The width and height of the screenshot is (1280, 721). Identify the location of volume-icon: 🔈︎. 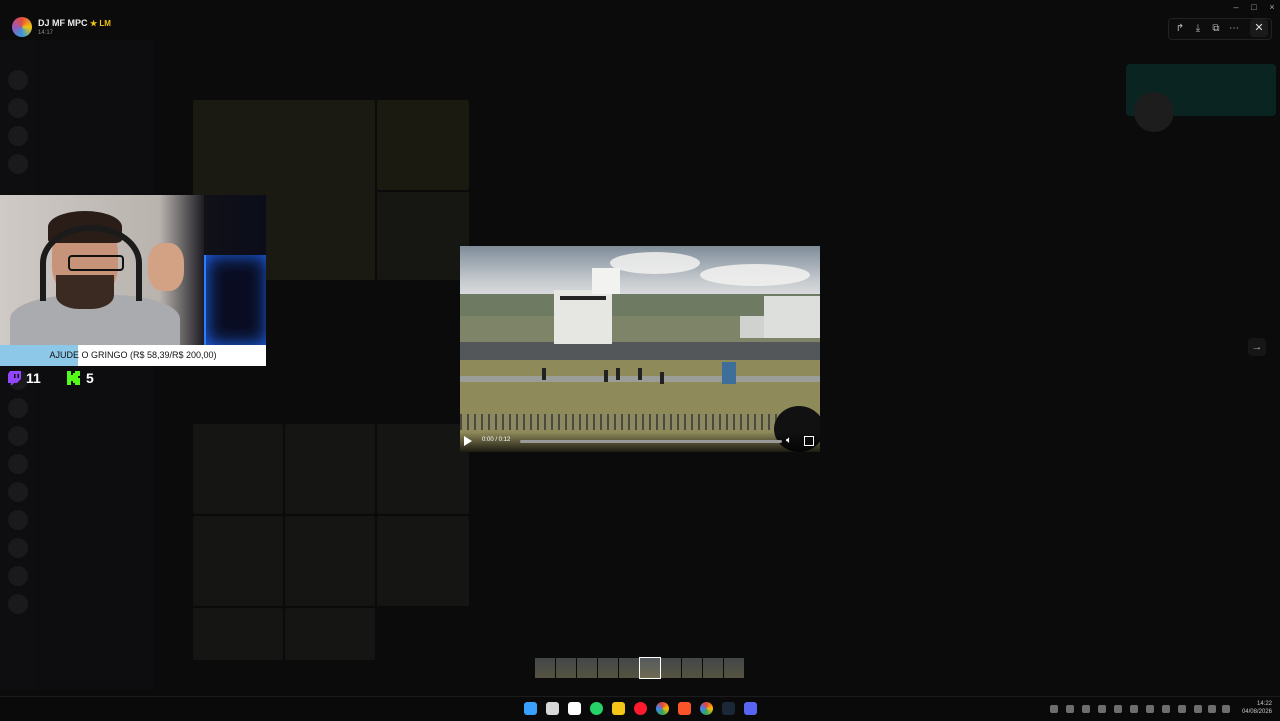
(789, 440).